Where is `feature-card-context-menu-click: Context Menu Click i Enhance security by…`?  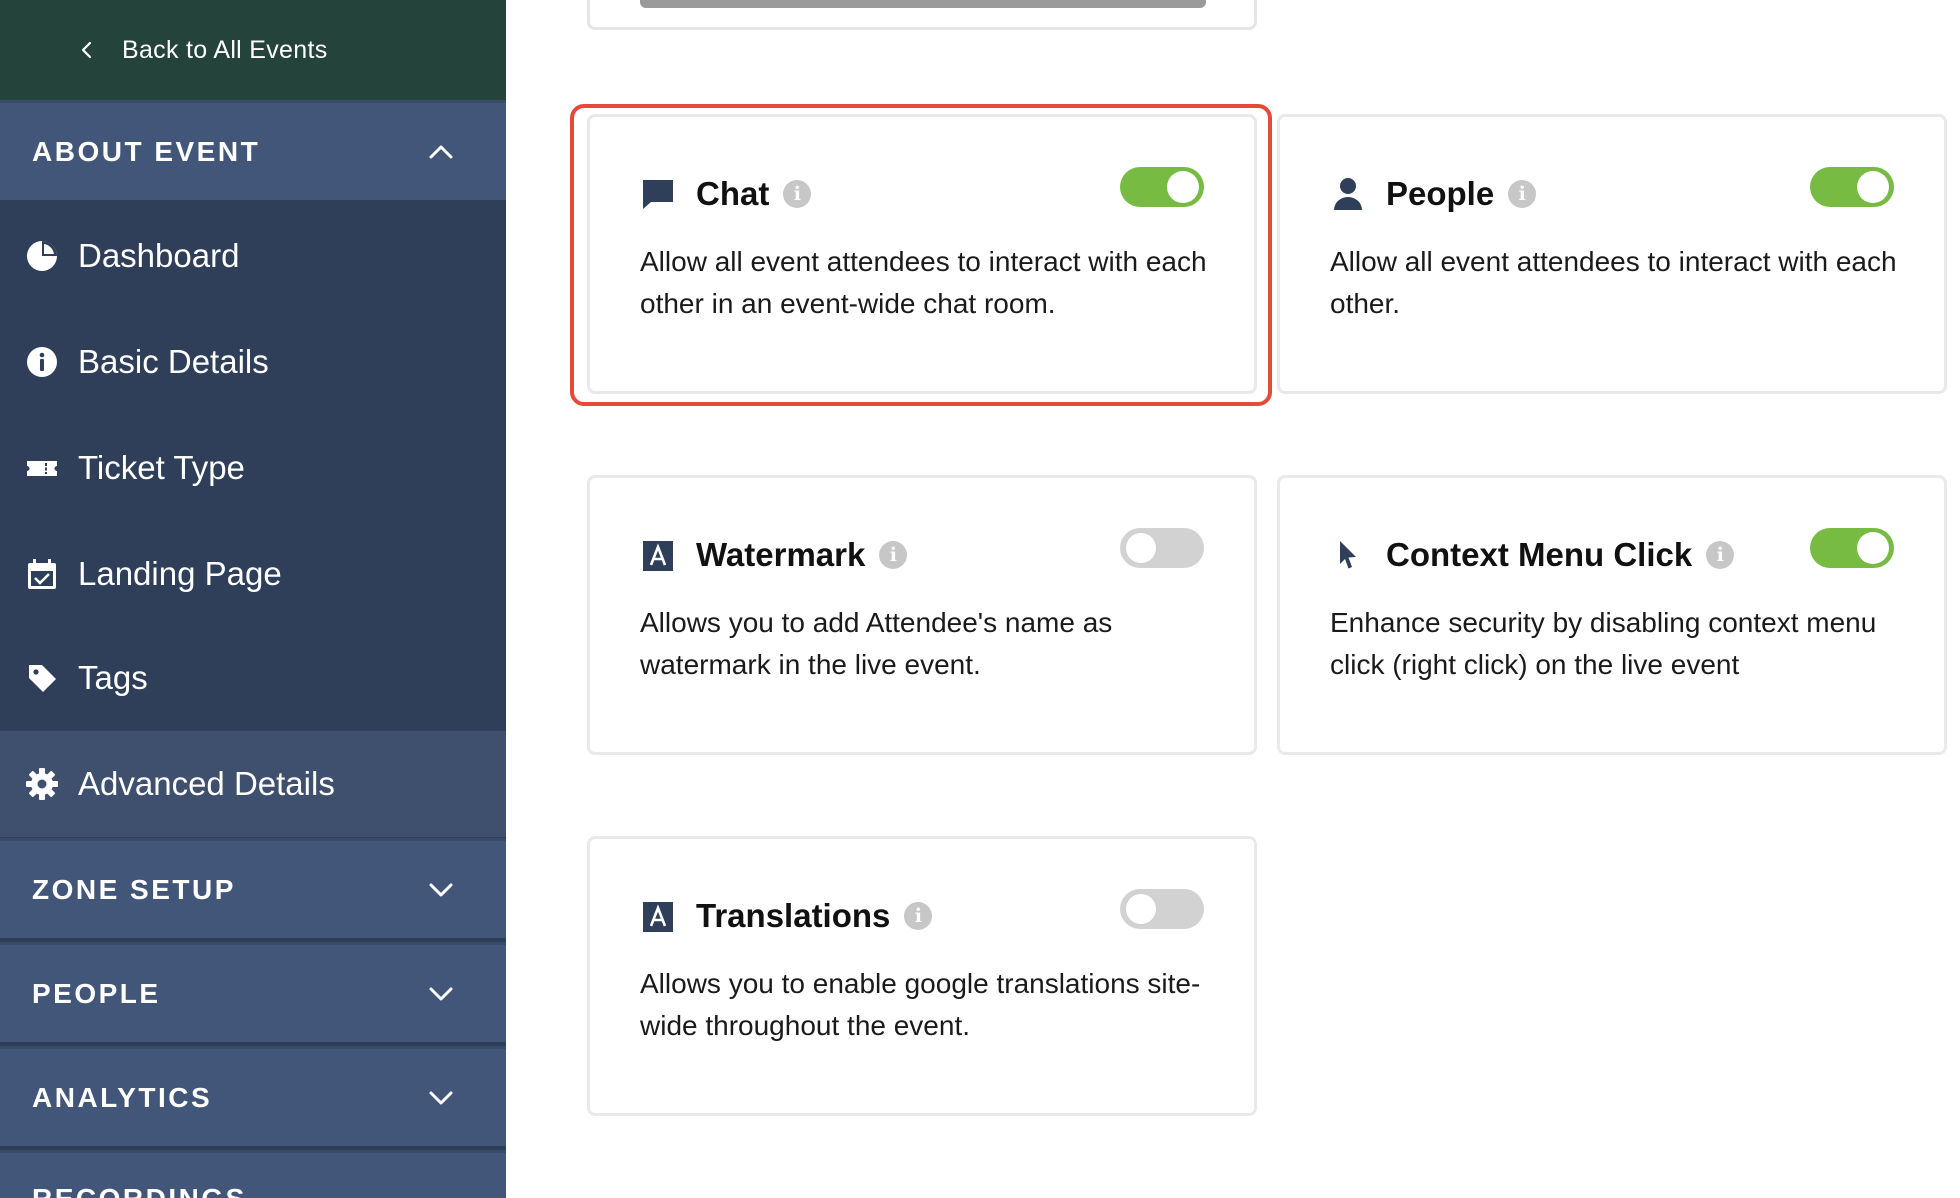
feature-card-context-menu-click: Context Menu Click i Enhance security by… is located at coordinates (1612, 615).